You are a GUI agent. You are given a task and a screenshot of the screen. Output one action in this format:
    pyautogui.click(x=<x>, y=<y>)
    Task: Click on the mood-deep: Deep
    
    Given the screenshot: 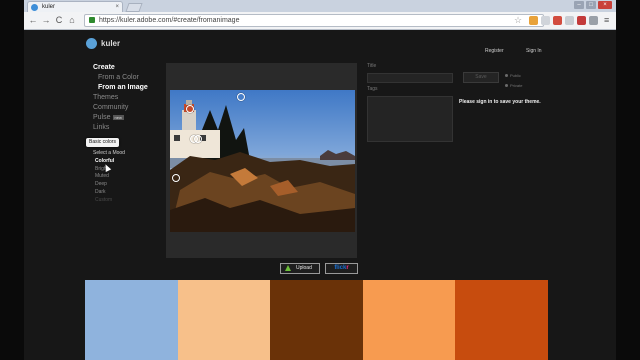 What is the action you would take?
    pyautogui.click(x=123, y=185)
    